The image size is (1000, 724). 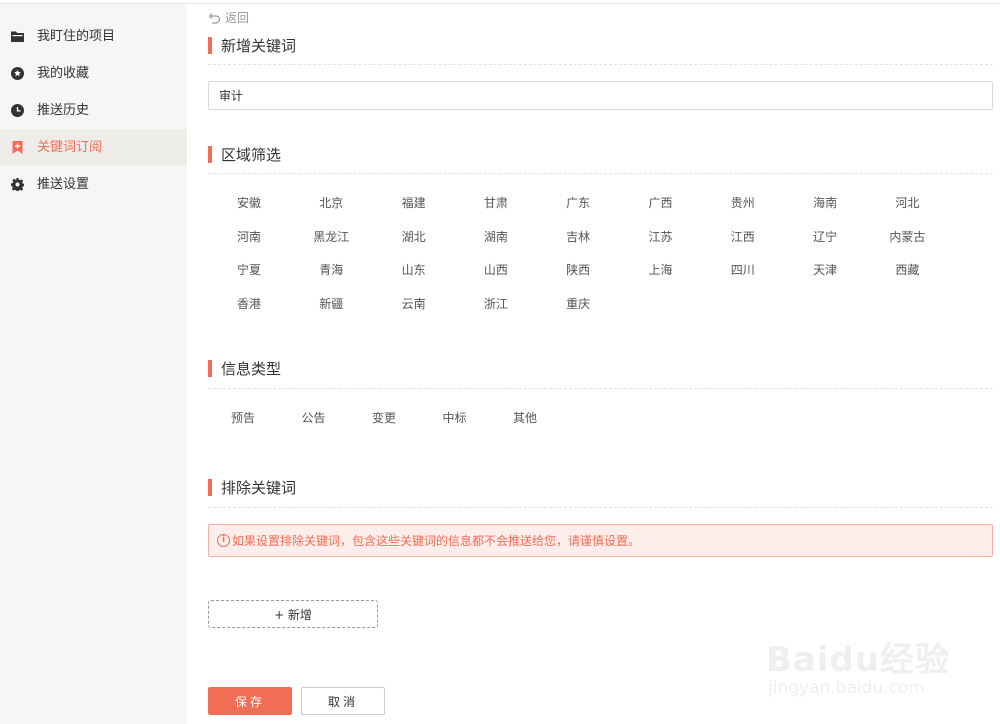 What do you see at coordinates (578, 237) in the screenshot?
I see `region-option: 吉林` at bounding box center [578, 237].